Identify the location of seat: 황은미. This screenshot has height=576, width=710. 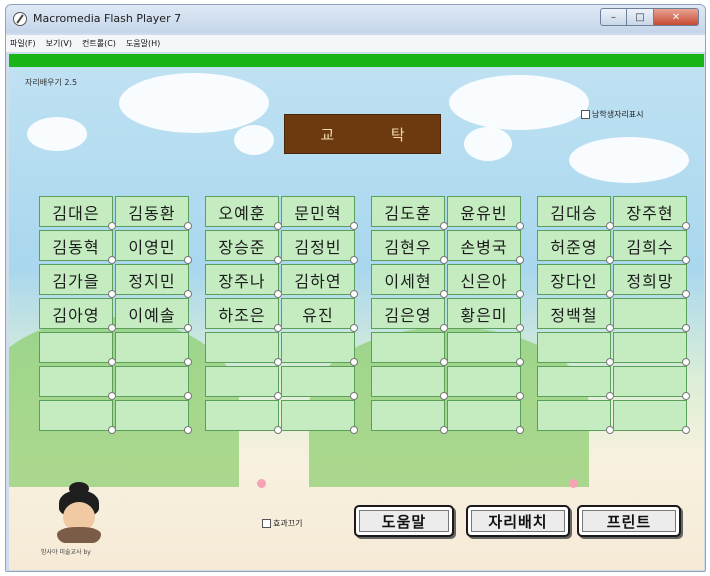
(485, 315).